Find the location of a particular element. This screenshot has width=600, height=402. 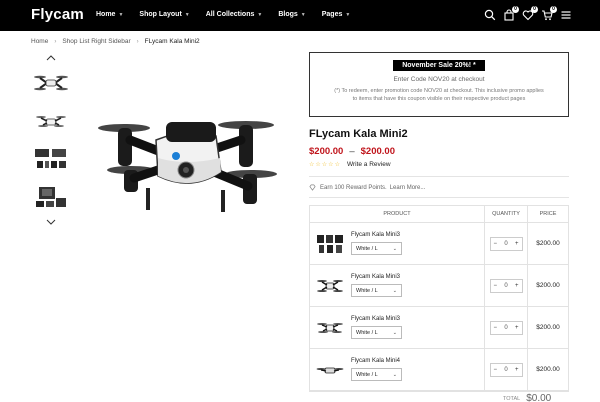

search-icon is located at coordinates (490, 15).